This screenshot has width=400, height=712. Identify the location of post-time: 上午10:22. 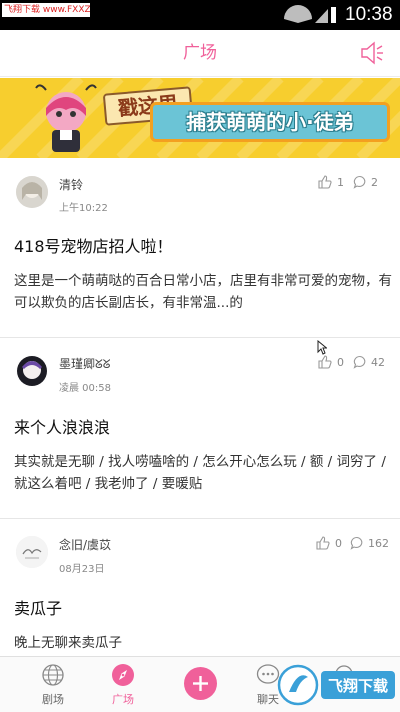
(83, 208).